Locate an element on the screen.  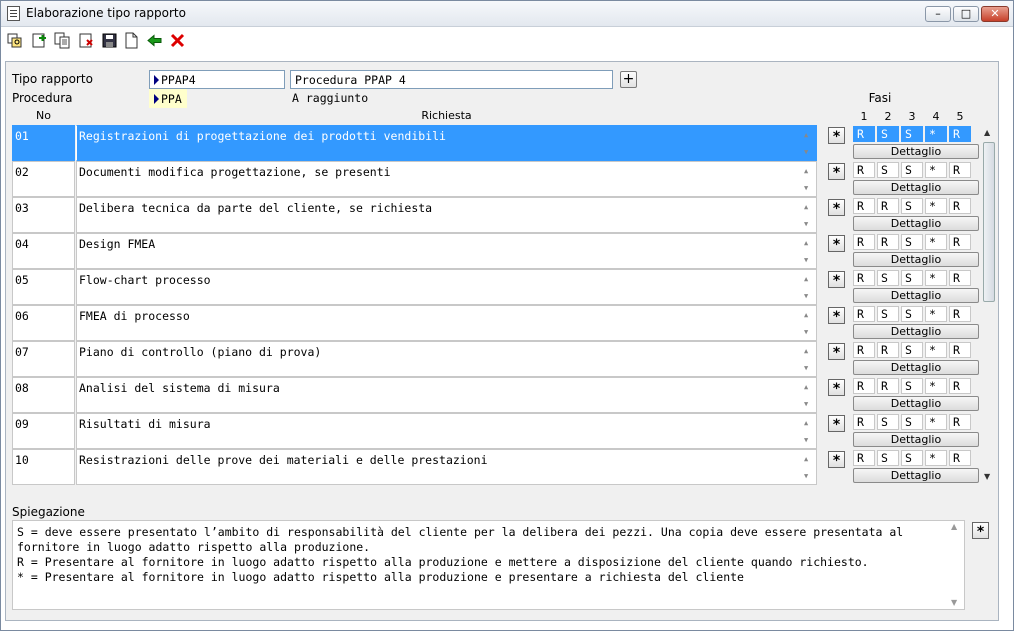
row-number: 08 is located at coordinates (43, 395).